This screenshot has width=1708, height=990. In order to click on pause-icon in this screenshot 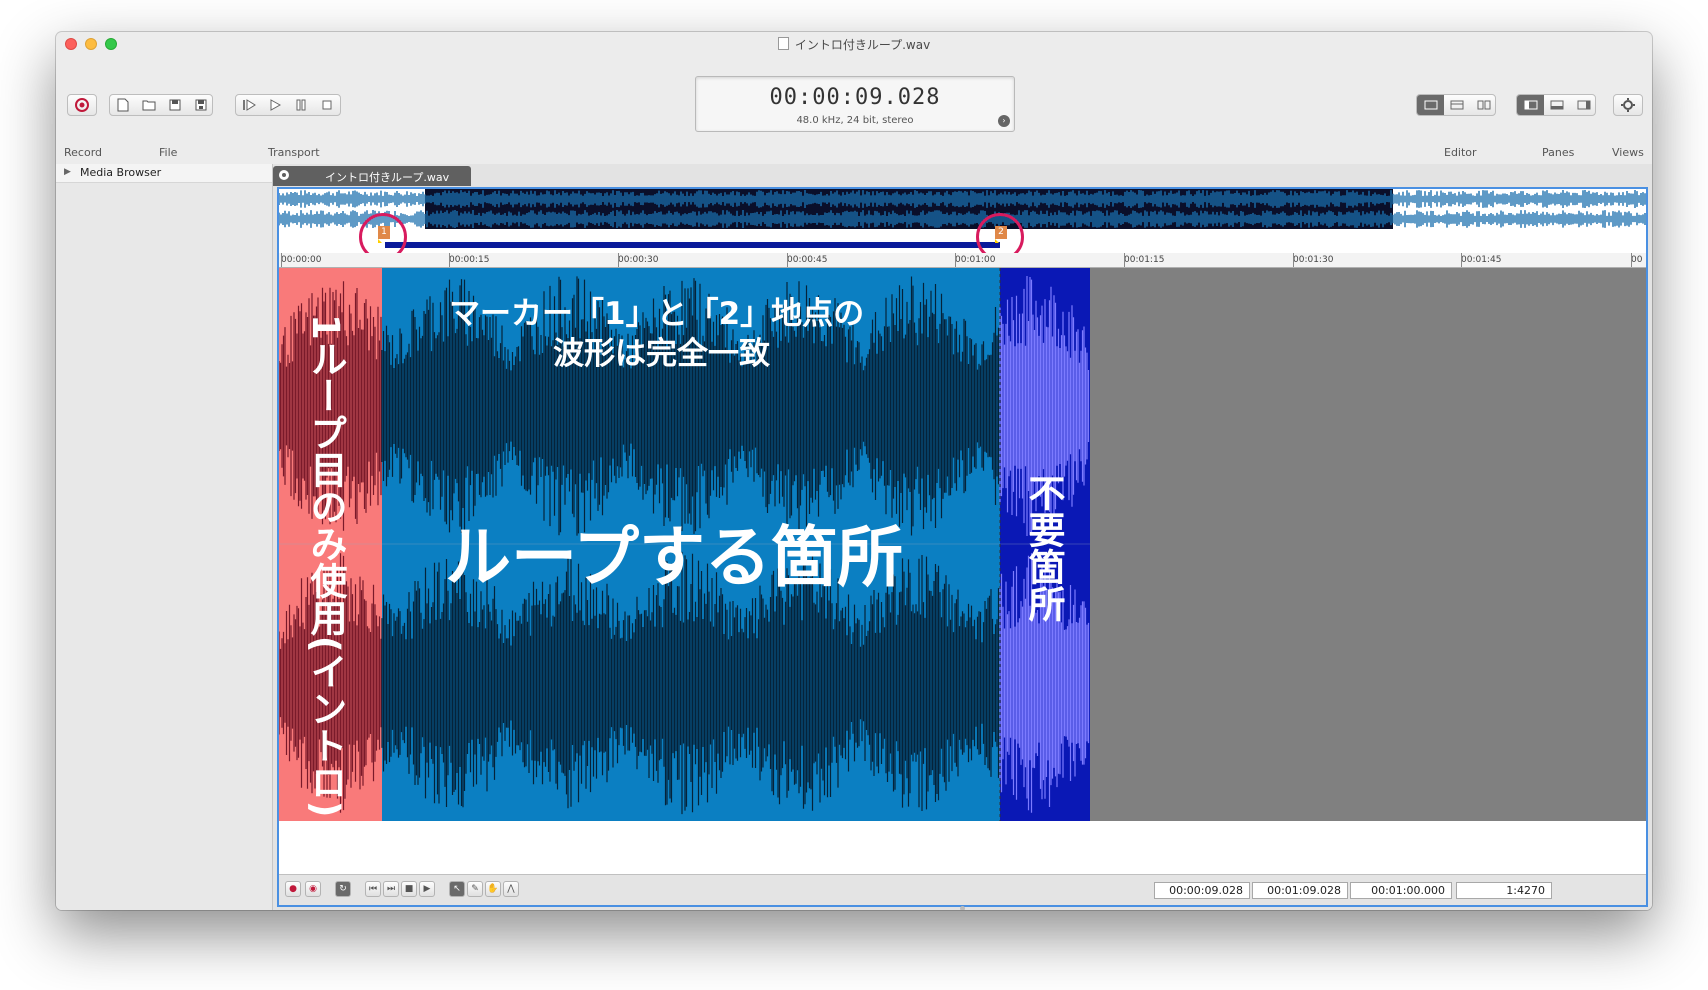, I will do `click(301, 105)`.